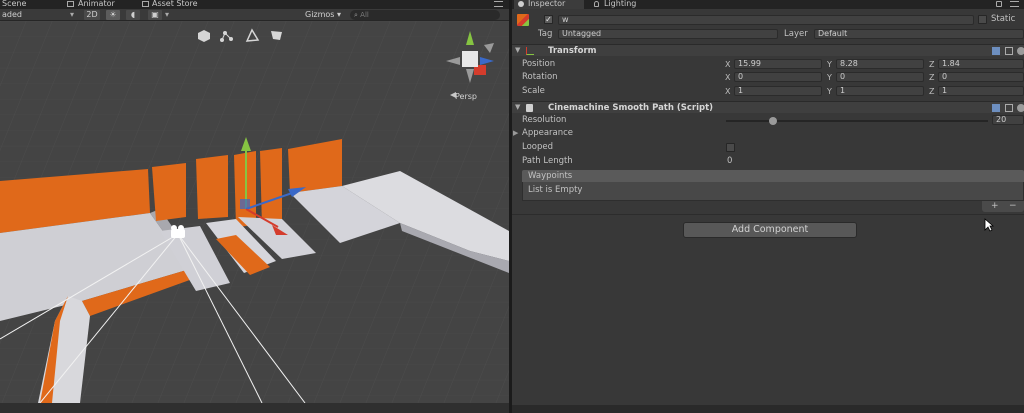 The width and height of the screenshot is (1024, 413). Describe the element at coordinates (773, 176) in the screenshot. I see `waypoints-list-header: Waypoints` at that location.